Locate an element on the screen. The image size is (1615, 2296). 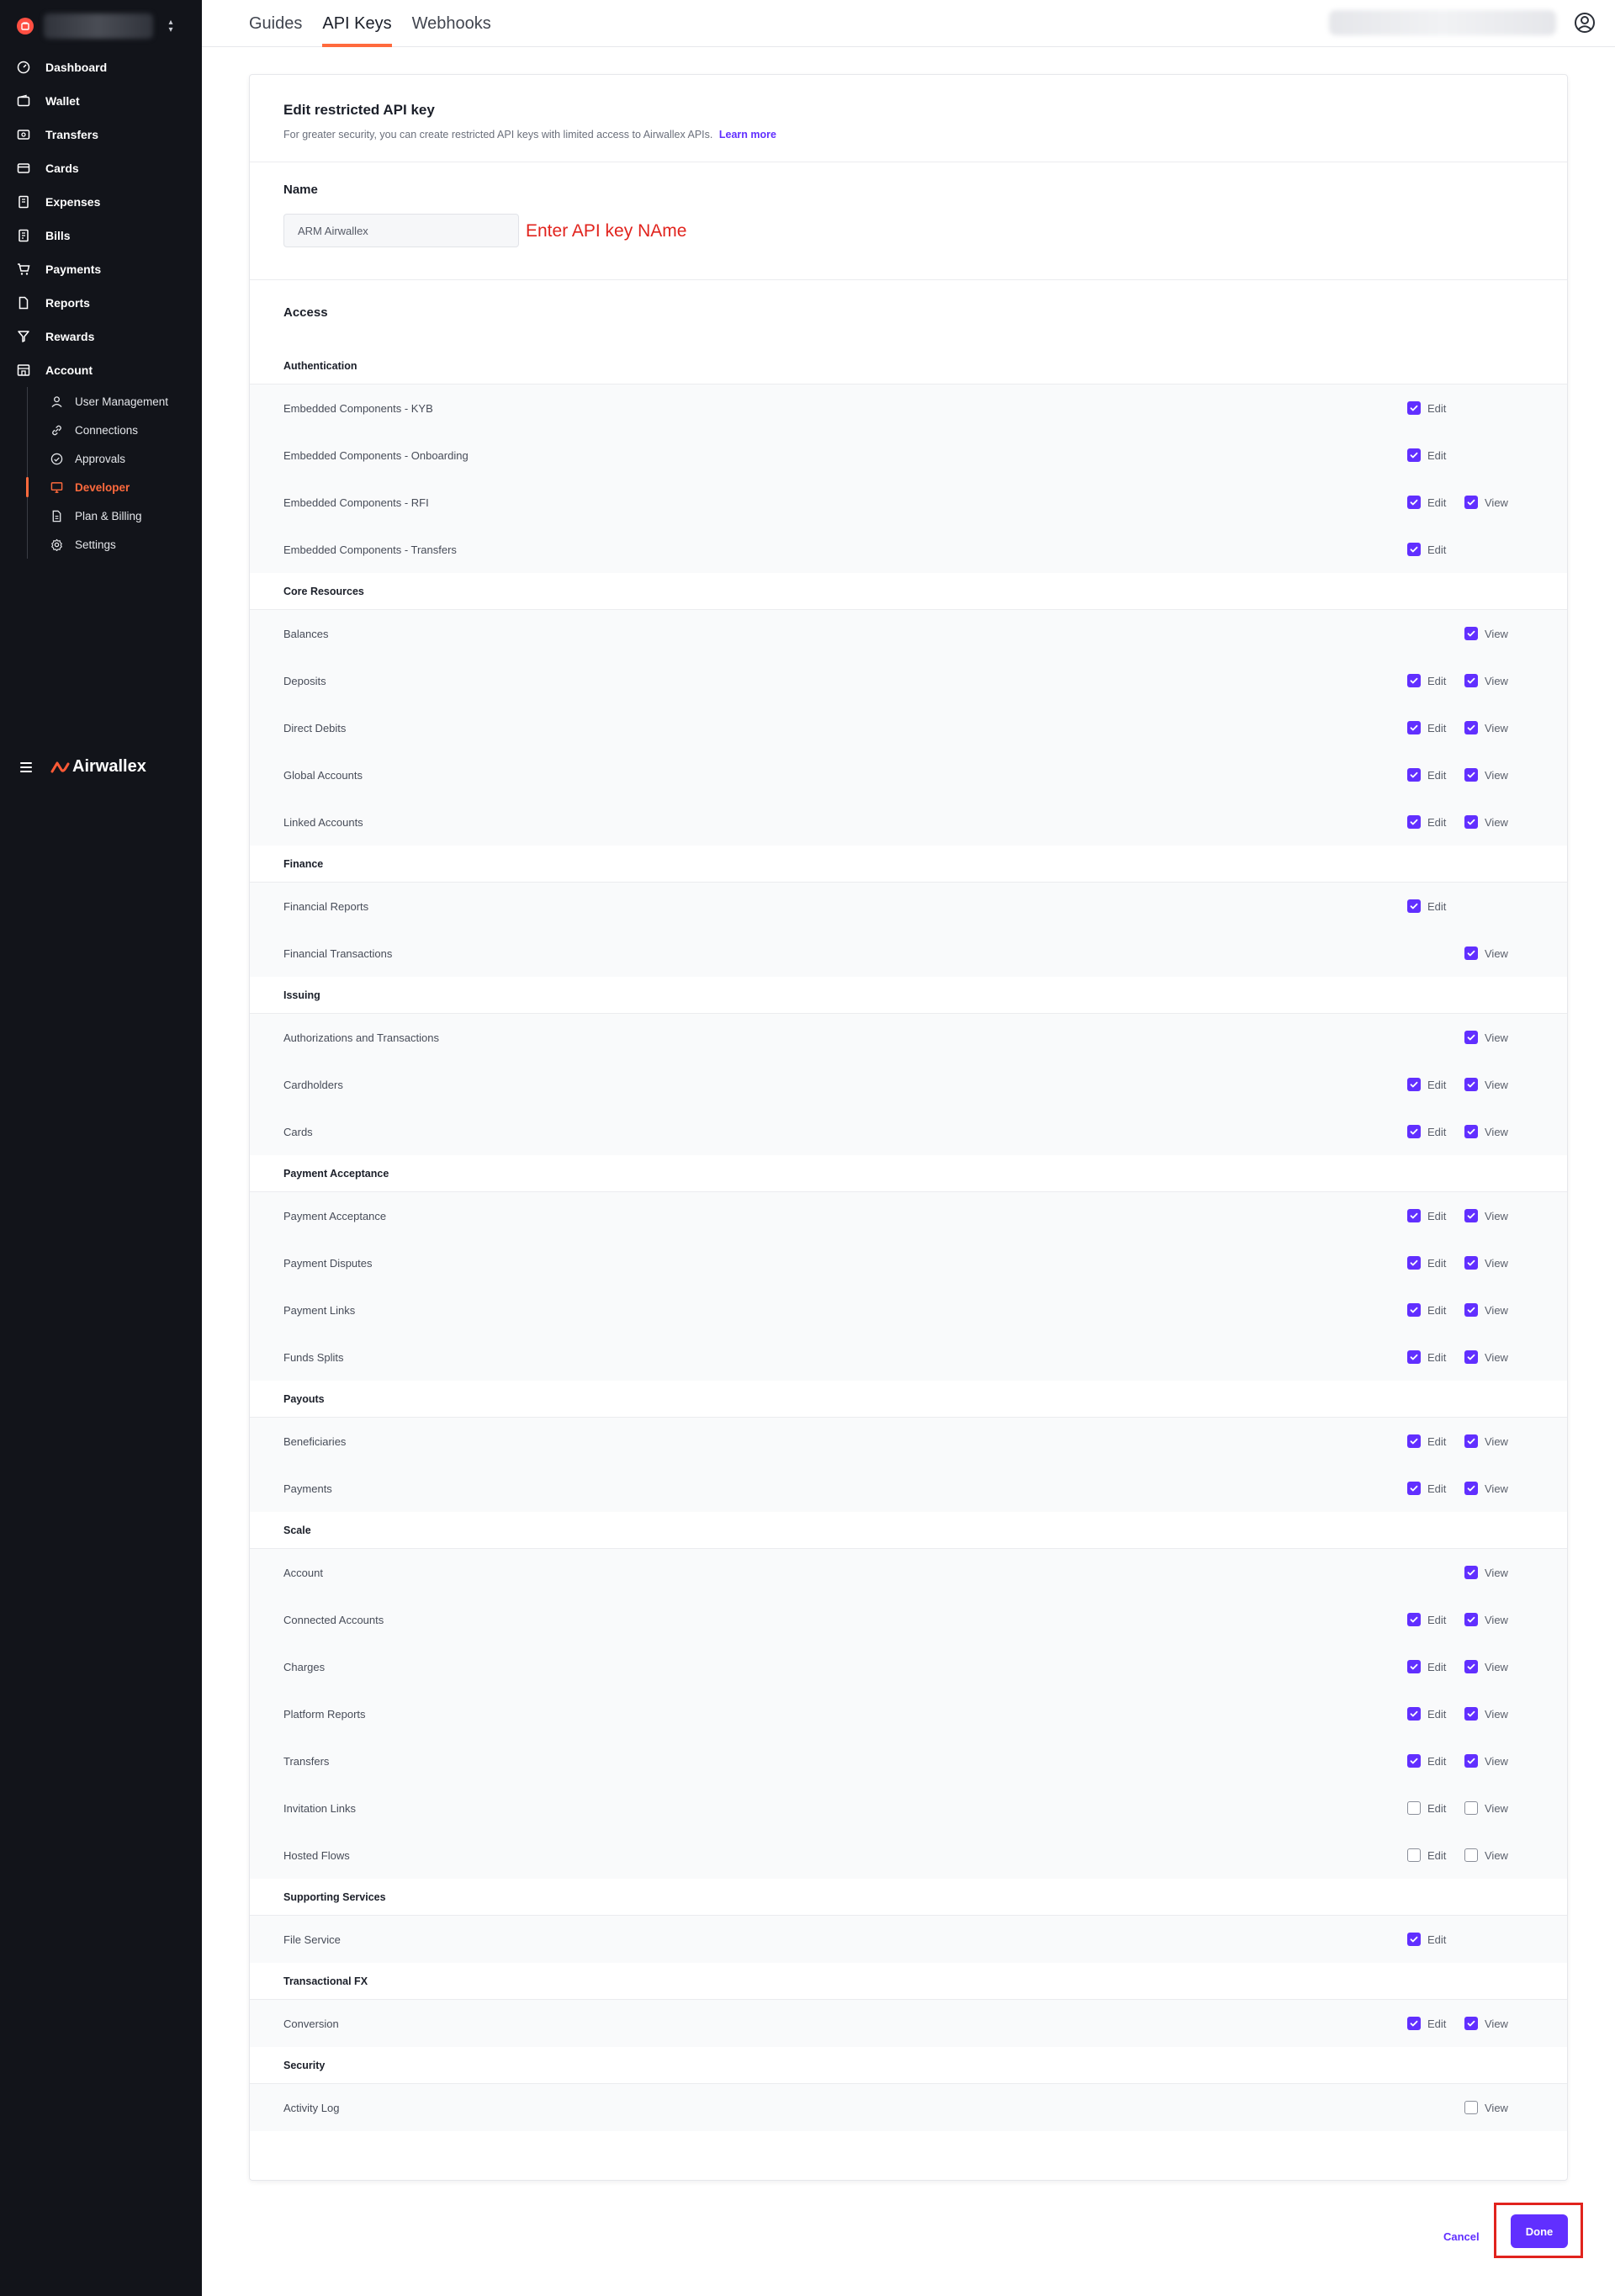
sidebar-item-payments: Payments is located at coordinates (101, 269).